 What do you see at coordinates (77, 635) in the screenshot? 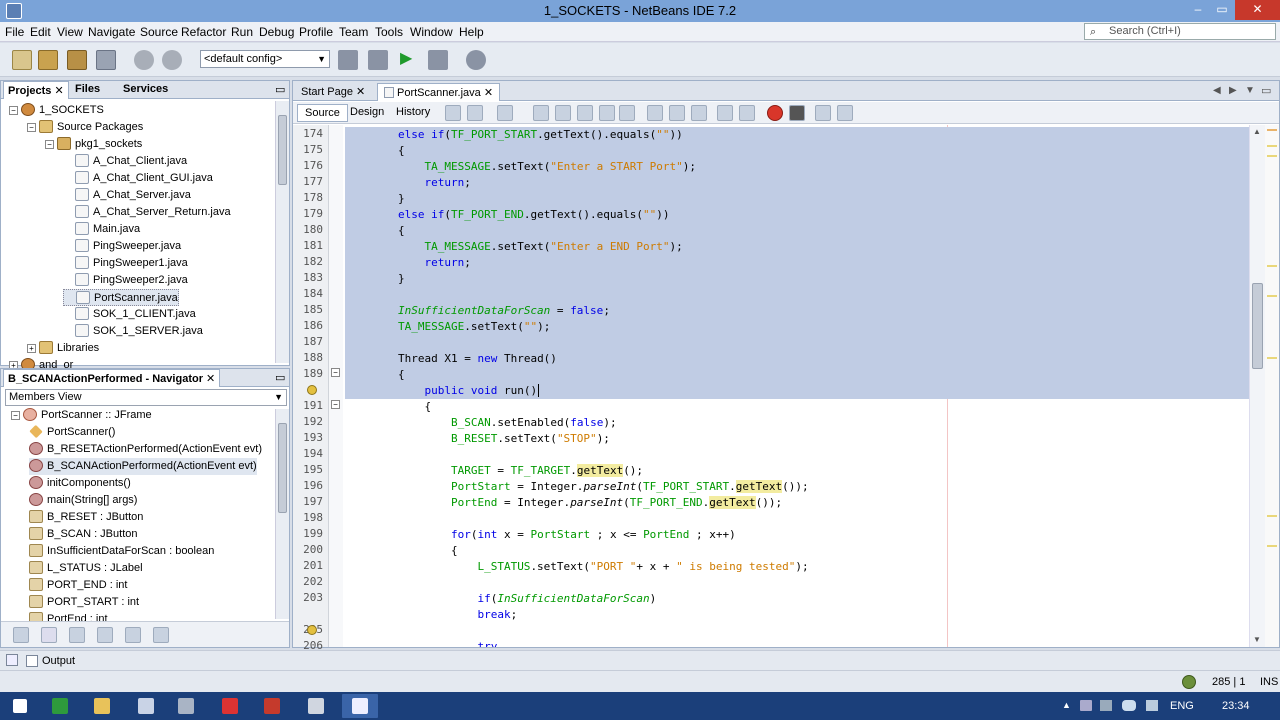
I see `filter-static-icon` at bounding box center [77, 635].